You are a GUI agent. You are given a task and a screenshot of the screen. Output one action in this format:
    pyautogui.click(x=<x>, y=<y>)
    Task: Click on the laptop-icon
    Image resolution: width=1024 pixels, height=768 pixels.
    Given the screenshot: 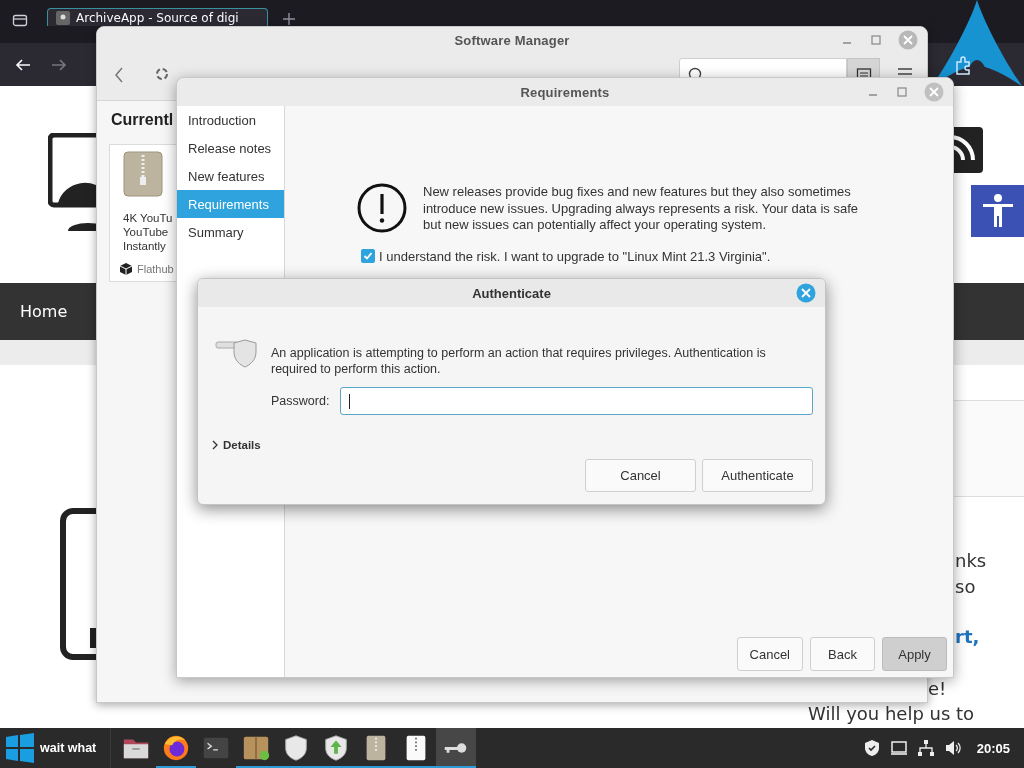 What is the action you would take?
    pyautogui.click(x=898, y=748)
    